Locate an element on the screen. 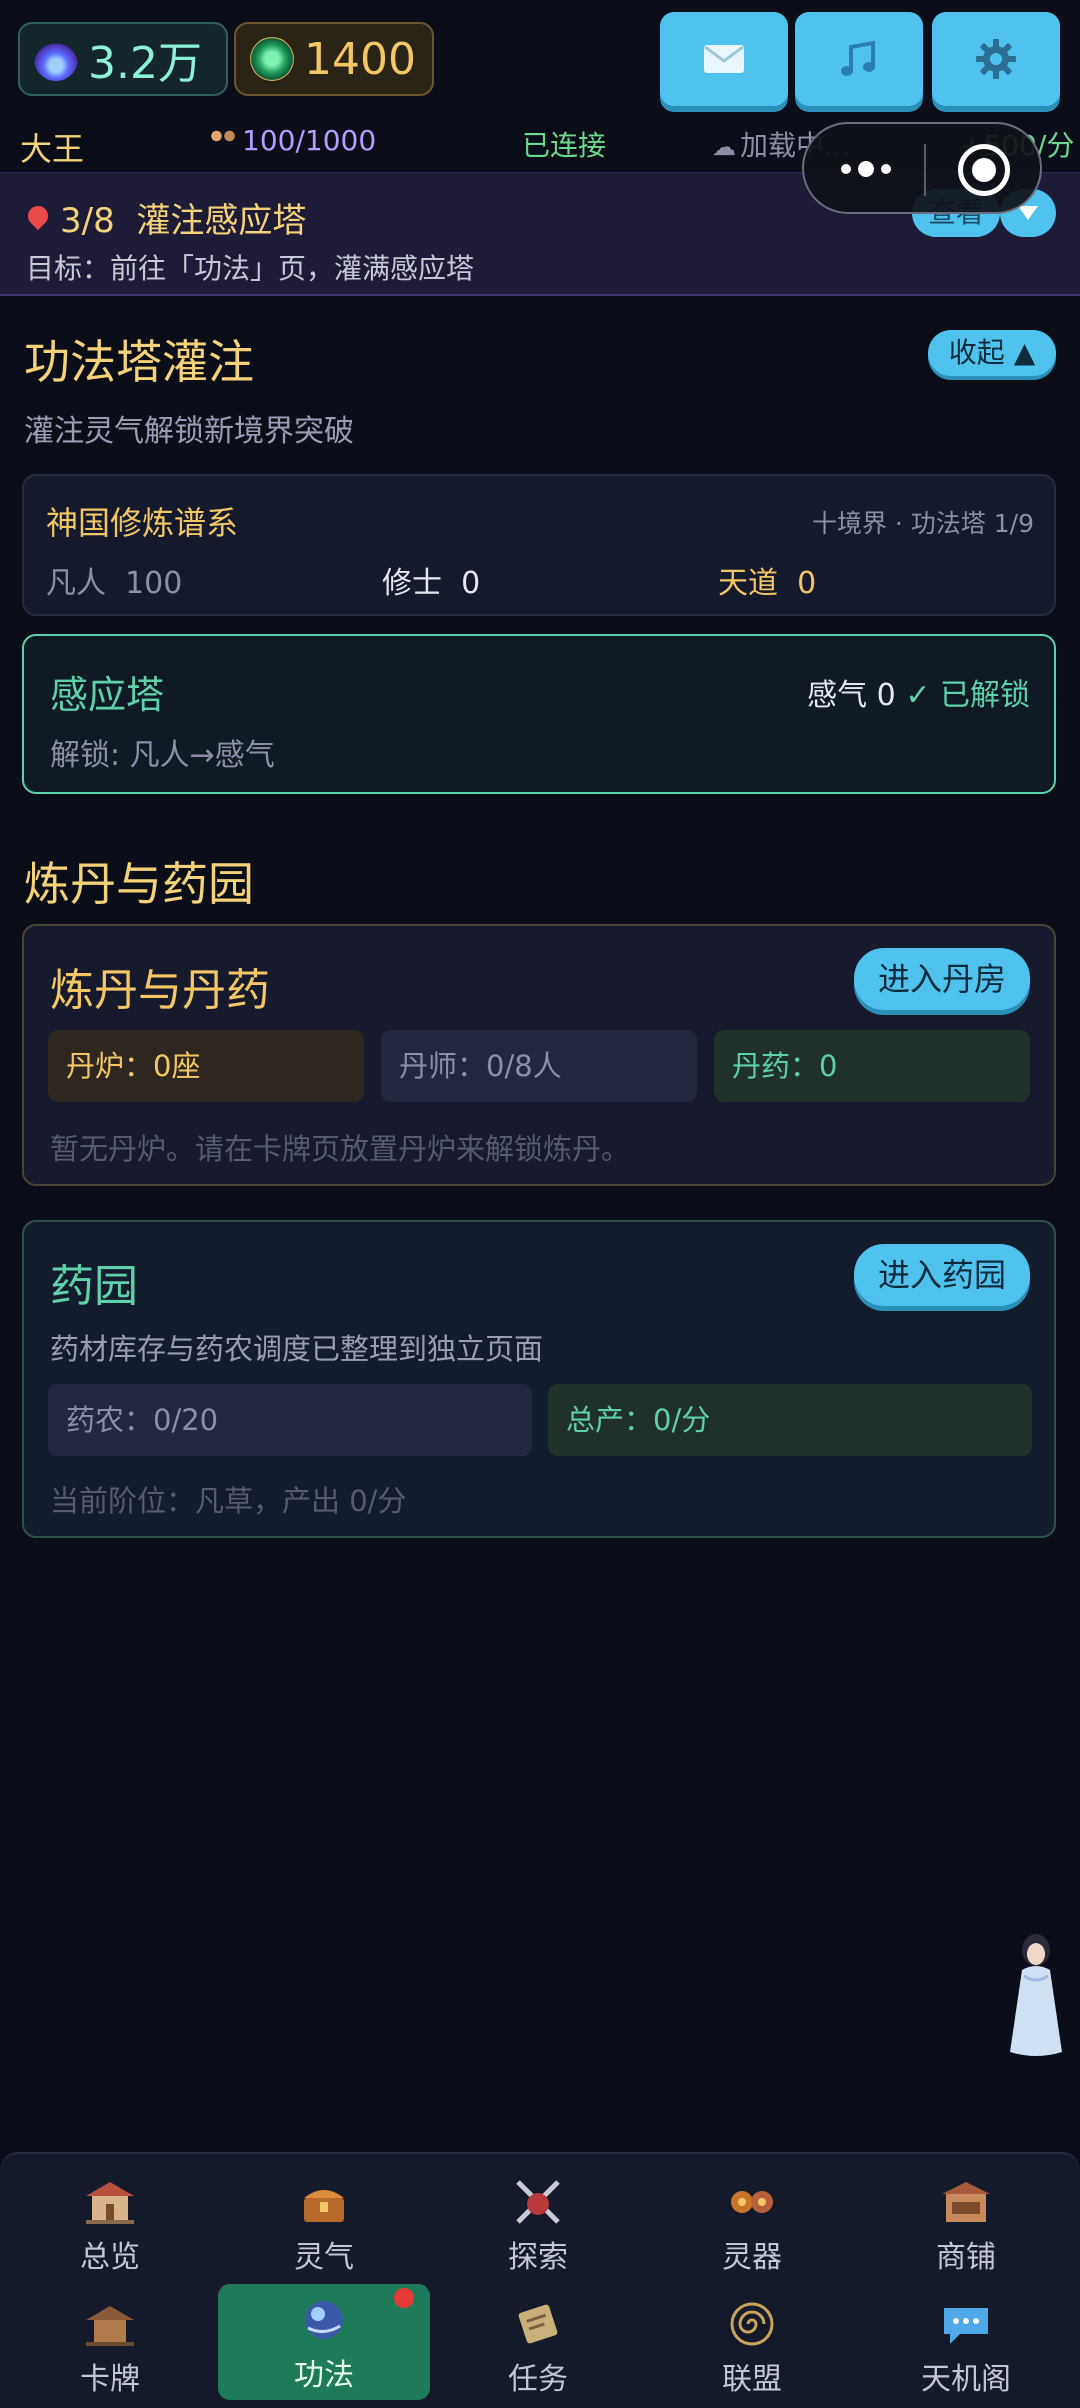 The height and width of the screenshot is (2408, 1080). mail-icon is located at coordinates (724, 59).